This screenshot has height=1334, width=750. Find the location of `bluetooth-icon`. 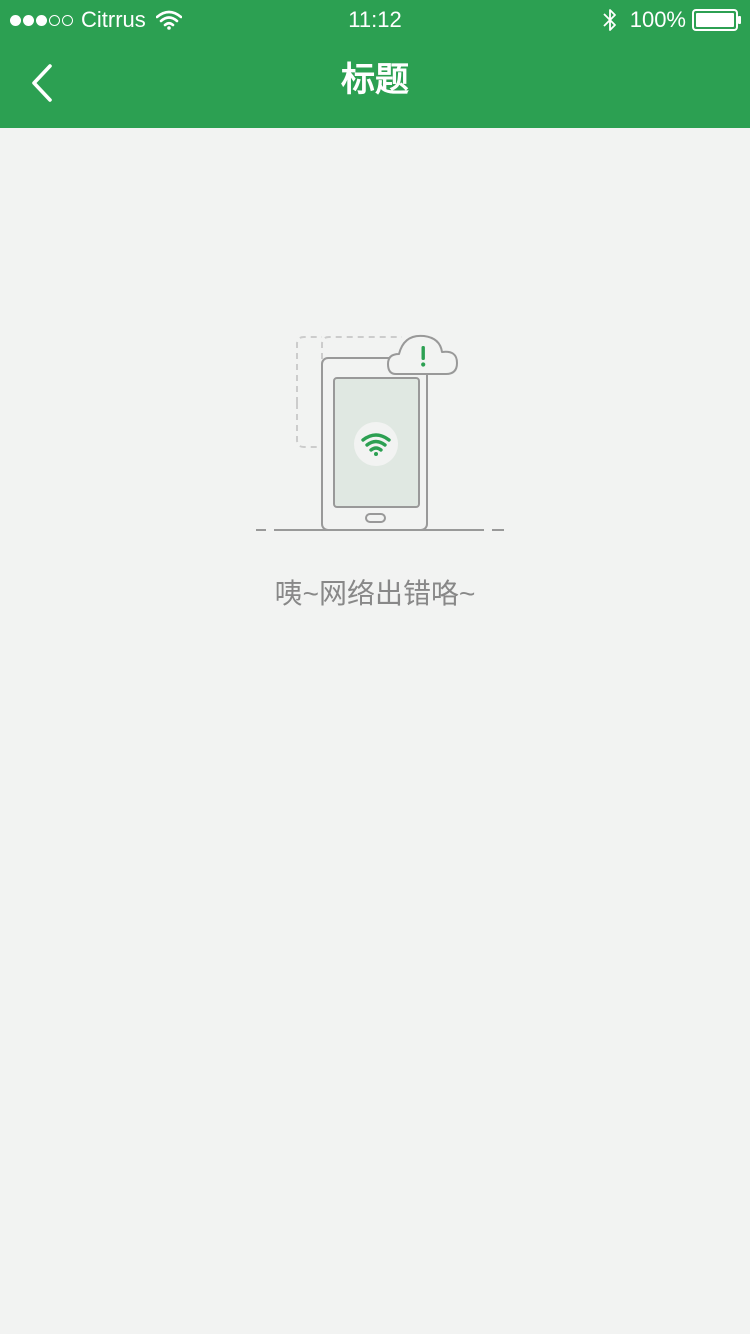

bluetooth-icon is located at coordinates (609, 20).